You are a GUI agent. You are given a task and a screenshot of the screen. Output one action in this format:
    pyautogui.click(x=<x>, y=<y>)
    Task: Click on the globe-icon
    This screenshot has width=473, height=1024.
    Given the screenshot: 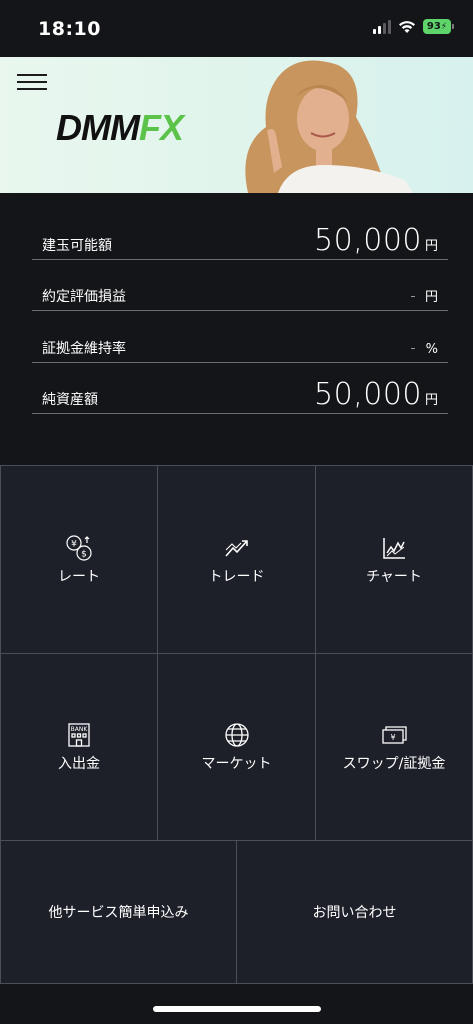 What is the action you would take?
    pyautogui.click(x=236, y=735)
    